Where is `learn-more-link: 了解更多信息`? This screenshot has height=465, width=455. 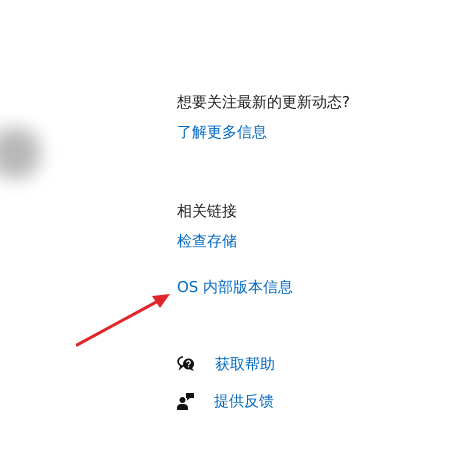
learn-more-link: 了解更多信息 is located at coordinates (222, 132).